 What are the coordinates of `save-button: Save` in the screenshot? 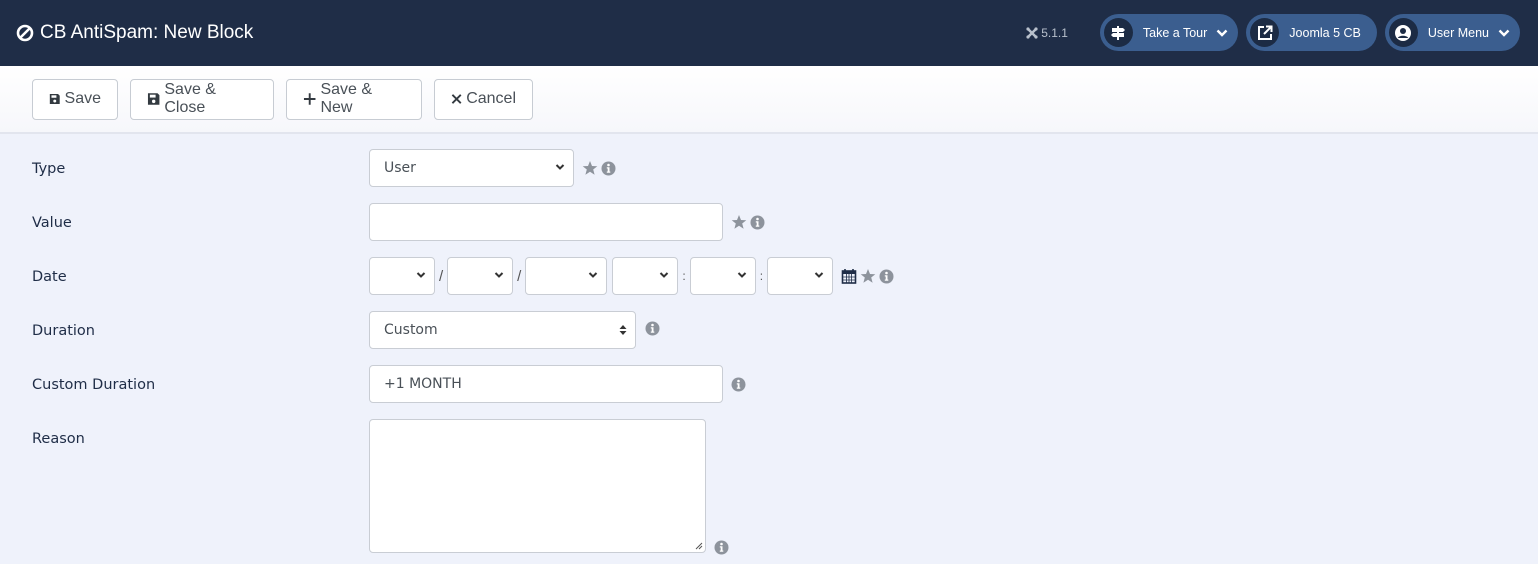 It's located at (75, 99).